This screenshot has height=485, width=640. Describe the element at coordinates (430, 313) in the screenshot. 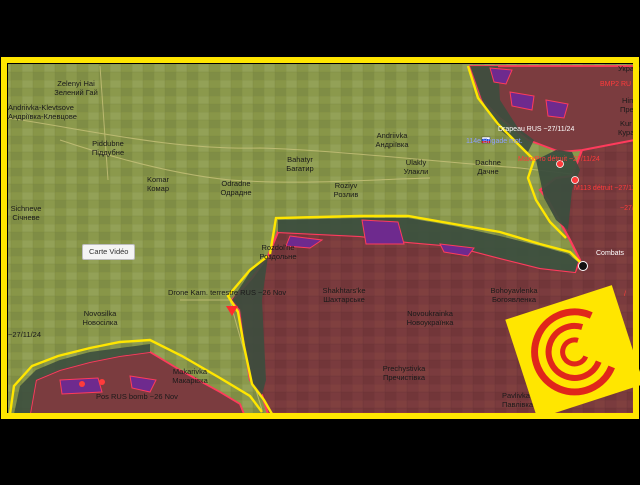

I see `label-novoukrainka: Novoukrainka` at that location.